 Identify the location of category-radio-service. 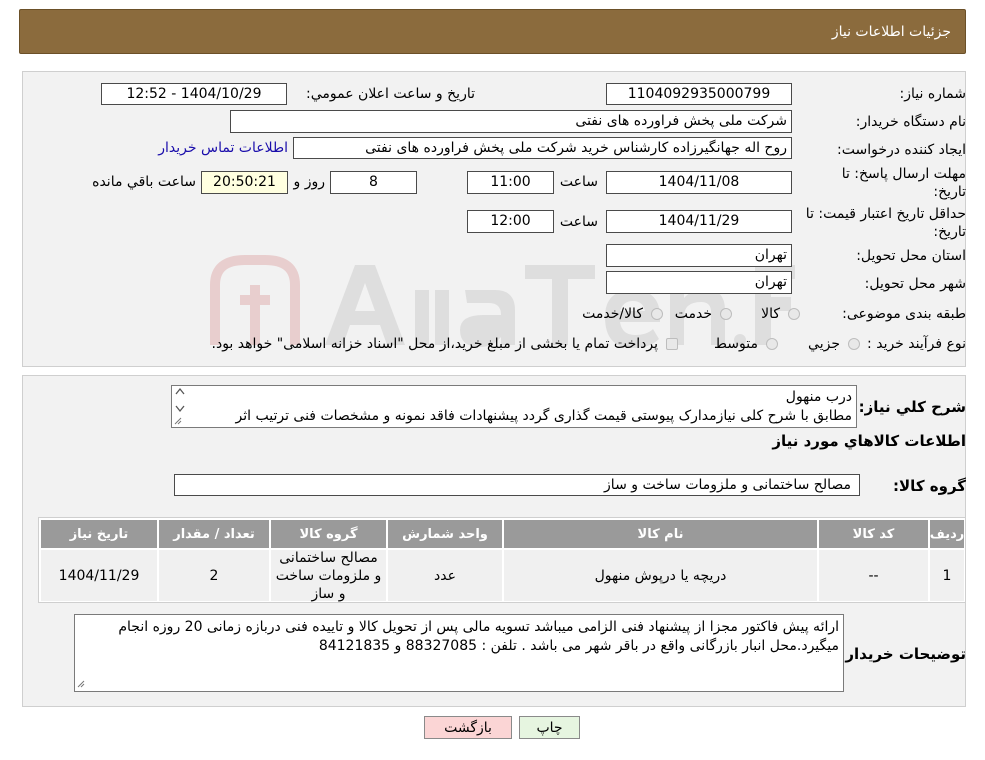
(726, 314).